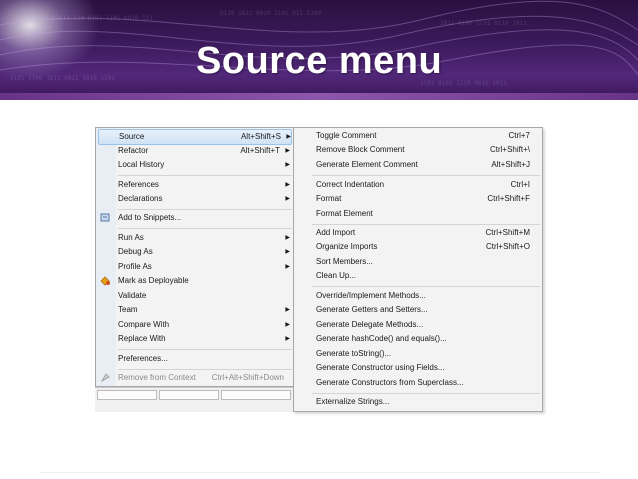 Image resolution: width=638 pixels, height=479 pixels. Describe the element at coordinates (427, 199) in the screenshot. I see `menu-item-format: Format Ctrl+Shift+F` at that location.